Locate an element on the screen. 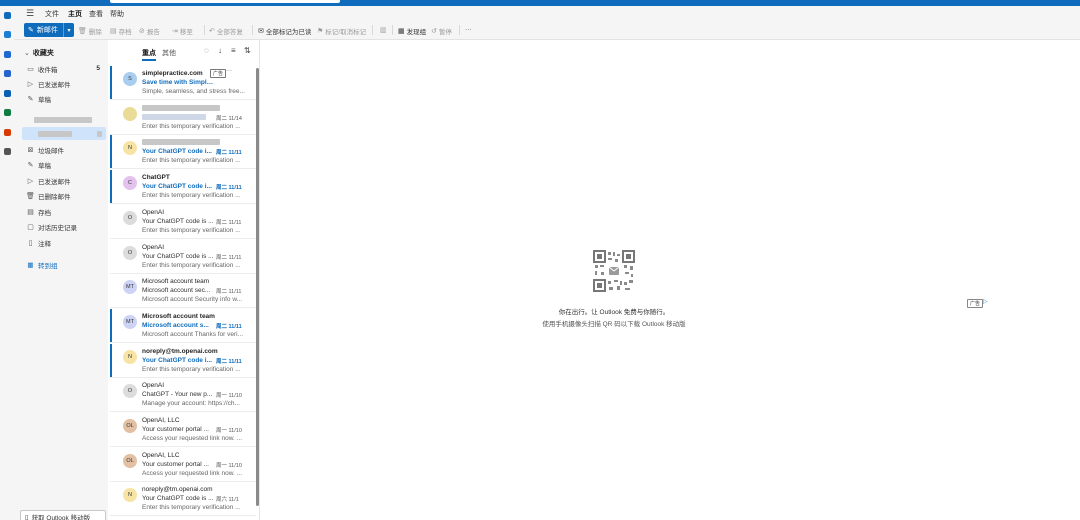 The width and height of the screenshot is (1080, 520). more-apps-icon-glyph is located at coordinates (7, 151).